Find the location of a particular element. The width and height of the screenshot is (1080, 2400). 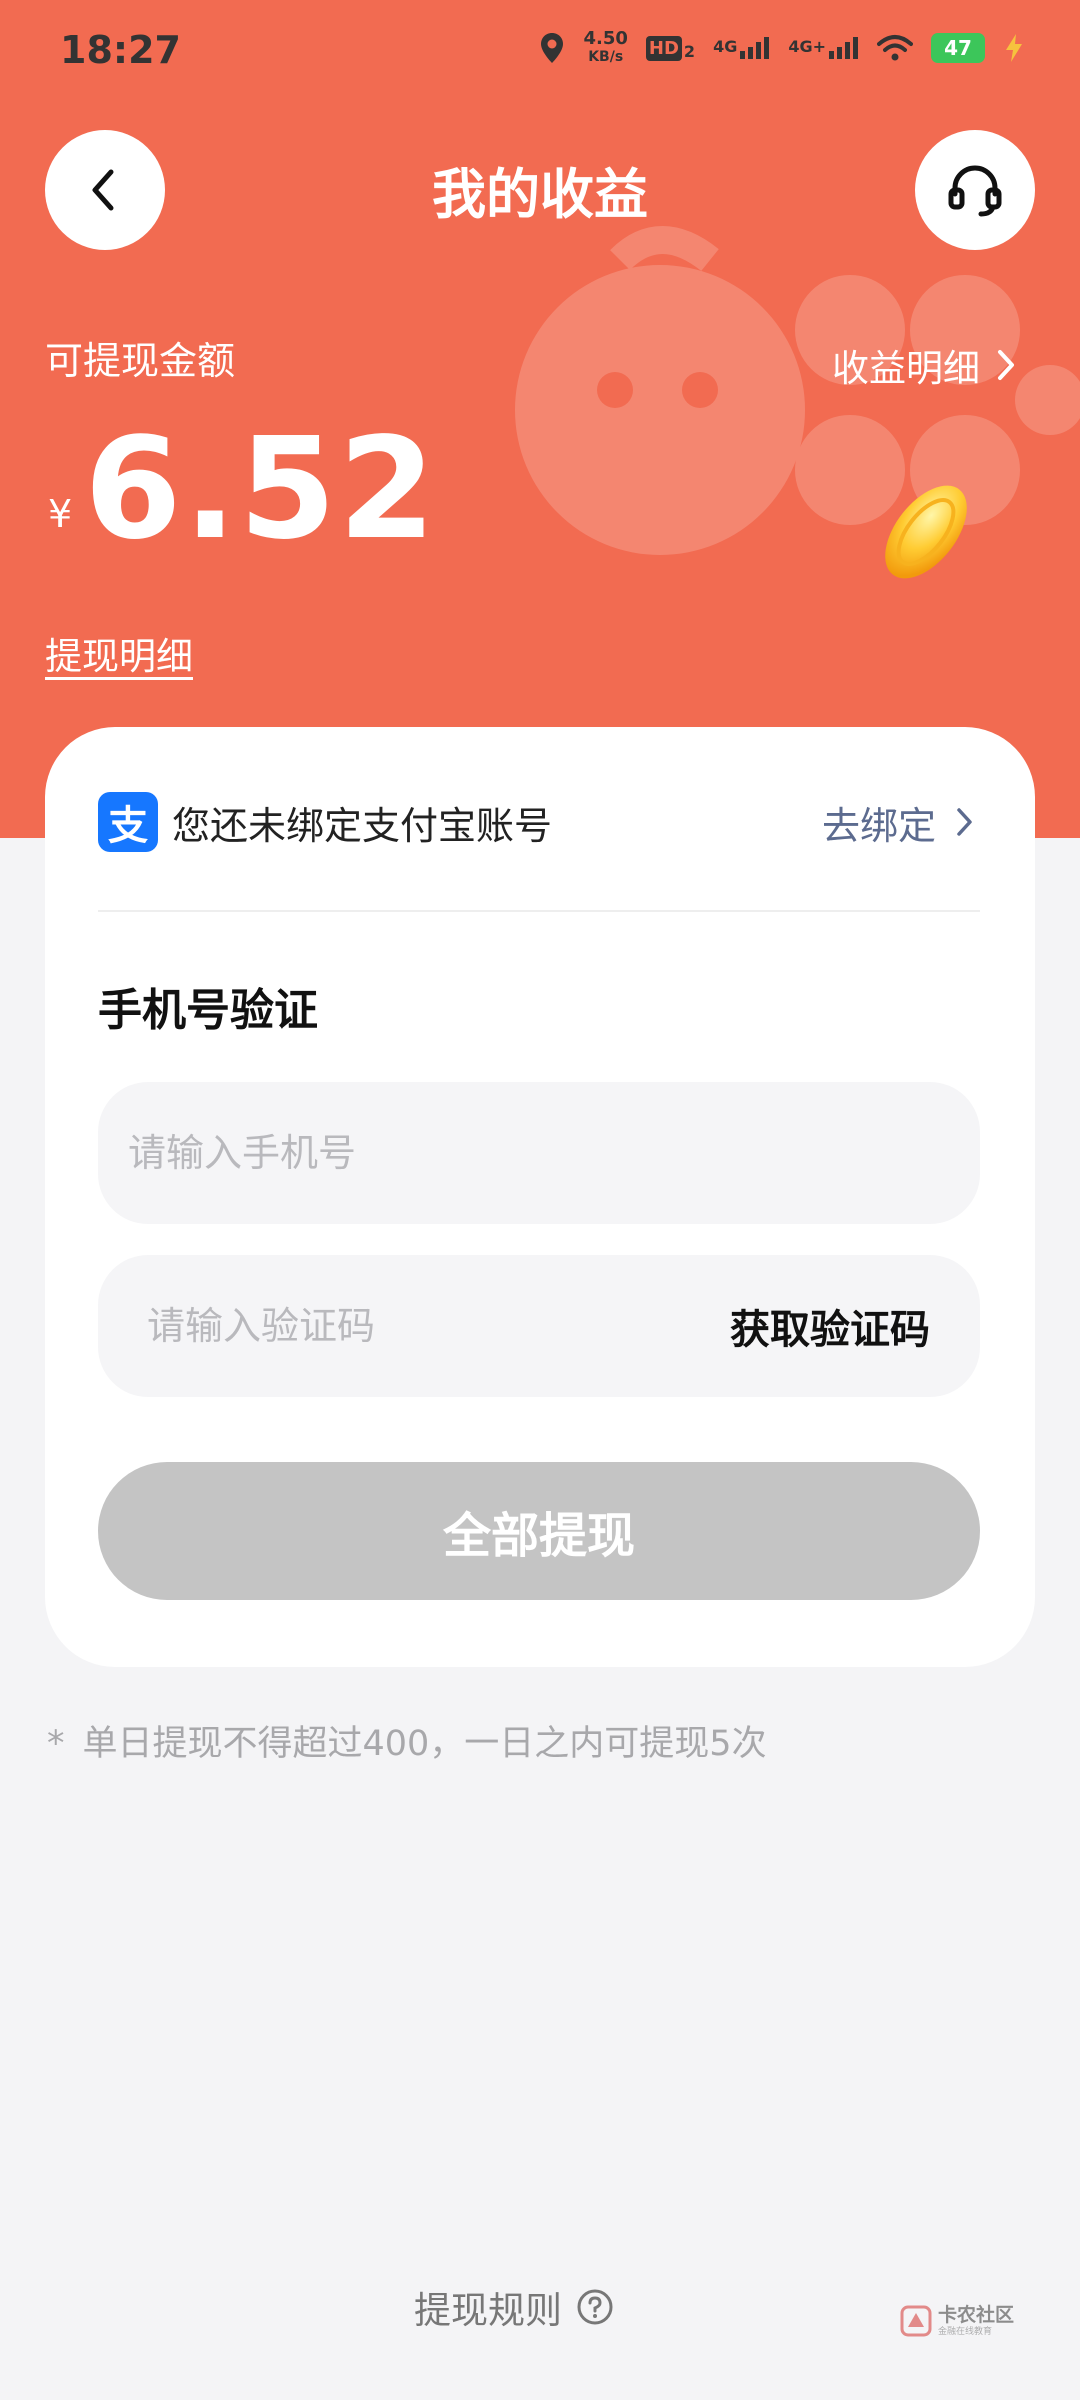

status-bar: 18:27 4.50 KB/s HD 2 4G 4G+ 47 is located at coordinates (540, 52).